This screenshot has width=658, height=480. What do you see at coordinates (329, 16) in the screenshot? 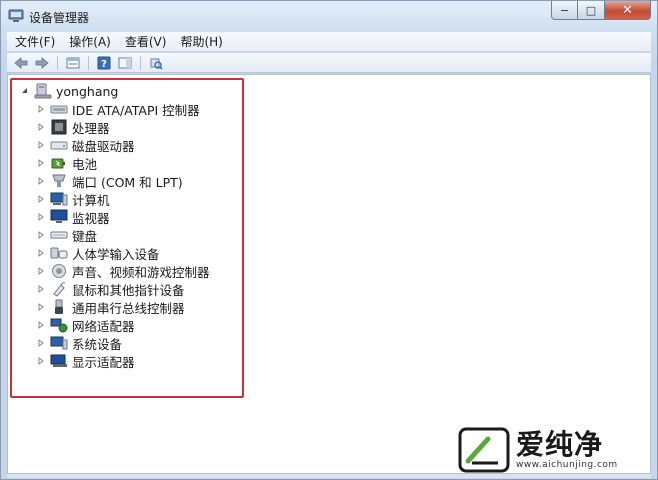
I see `title-bar: 设备管理器 − □ ✕` at bounding box center [329, 16].